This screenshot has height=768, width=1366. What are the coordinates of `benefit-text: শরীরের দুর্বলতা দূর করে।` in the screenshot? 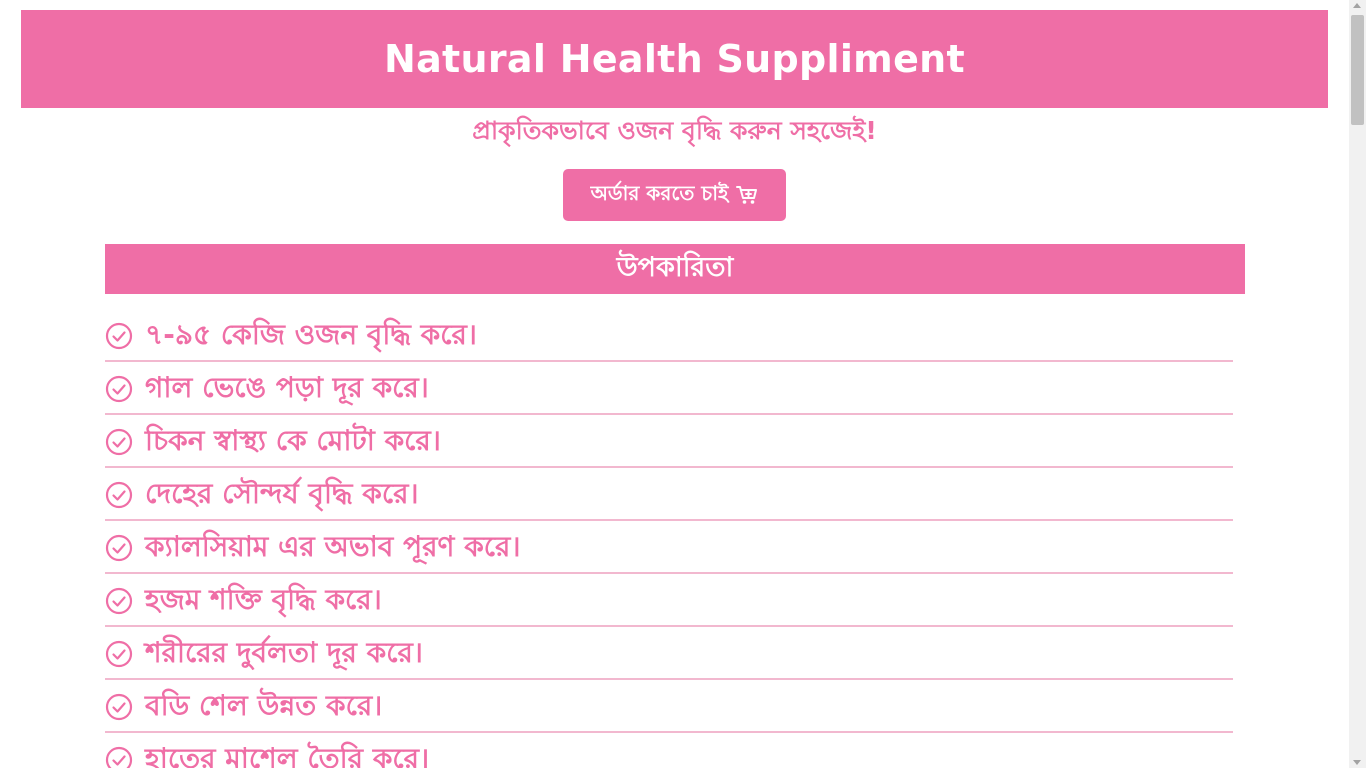 It's located at (284, 652).